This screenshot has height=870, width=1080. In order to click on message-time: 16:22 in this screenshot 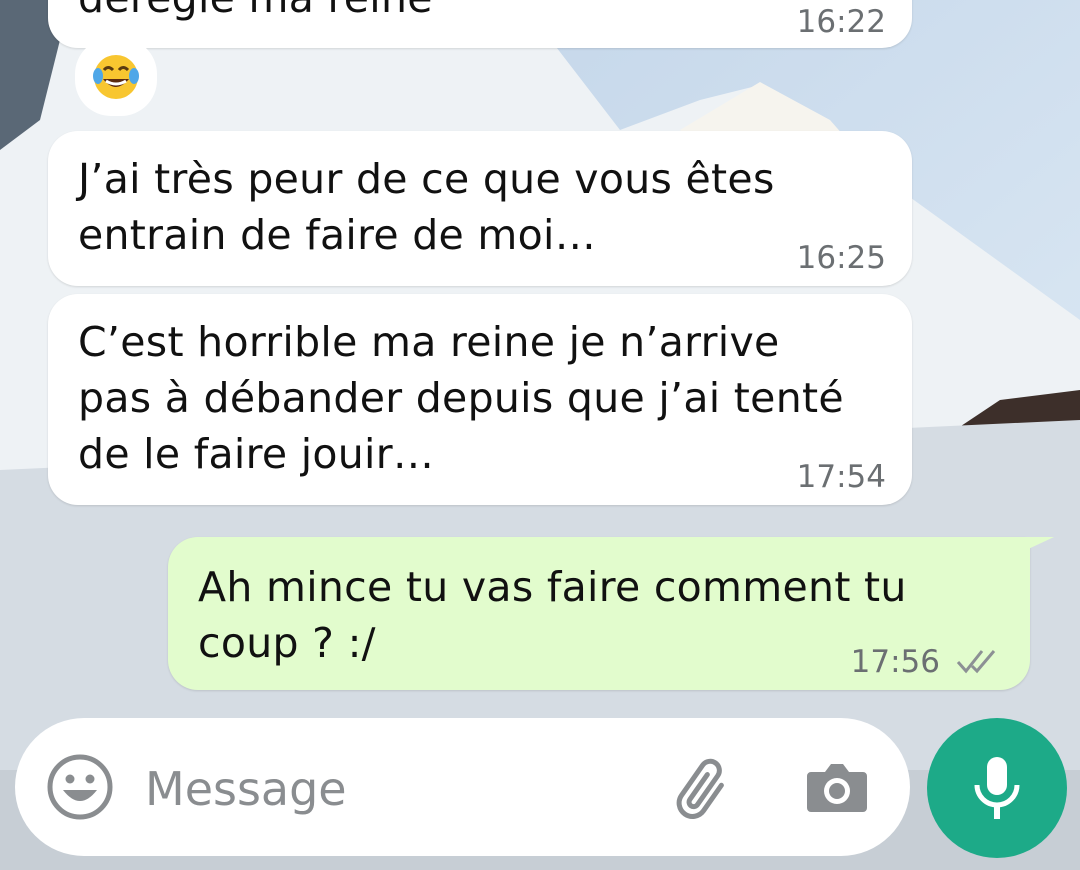, I will do `click(841, 22)`.